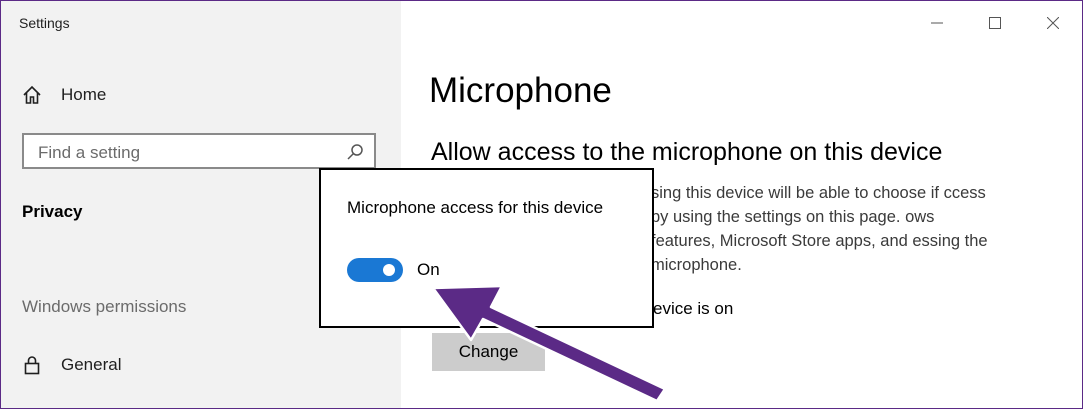 Image resolution: width=1083 pixels, height=409 pixels. I want to click on section-heading-privacy: Privacy, so click(52, 211).